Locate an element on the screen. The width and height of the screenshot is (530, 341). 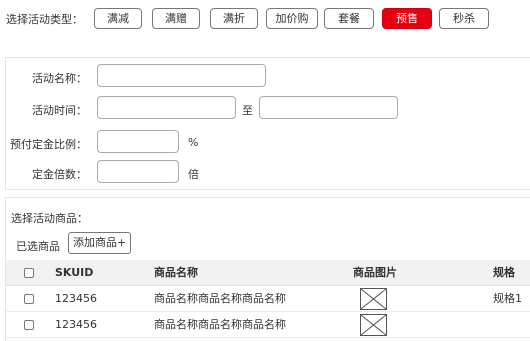
time-separator: 至 is located at coordinates (247, 110).